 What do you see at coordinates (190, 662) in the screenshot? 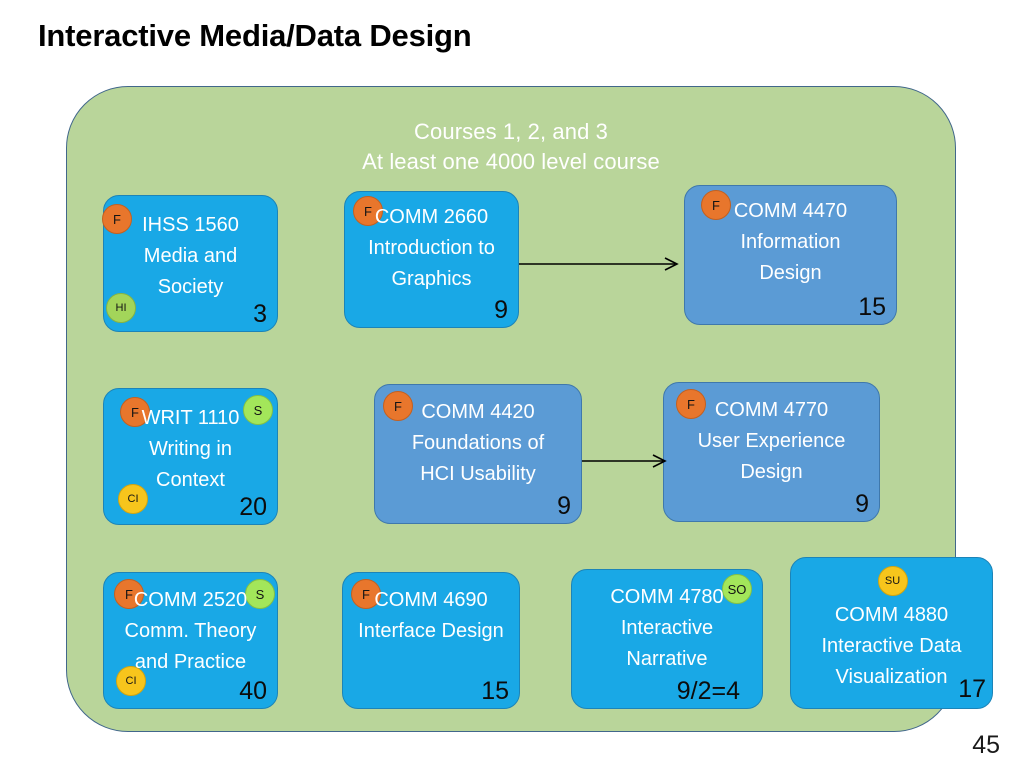
I see `course-title-line-2: and Practice` at bounding box center [190, 662].